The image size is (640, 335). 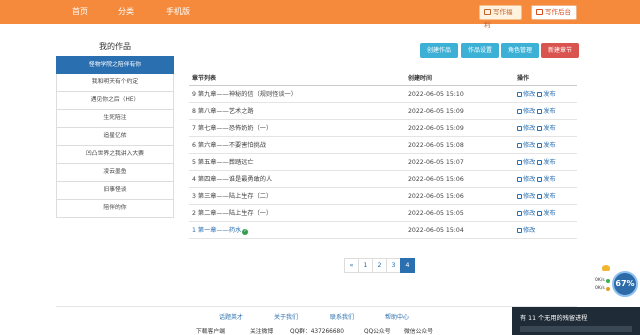 I want to click on sidebar-item-work: 凹凸世界之我讲入大赛, so click(x=115, y=155).